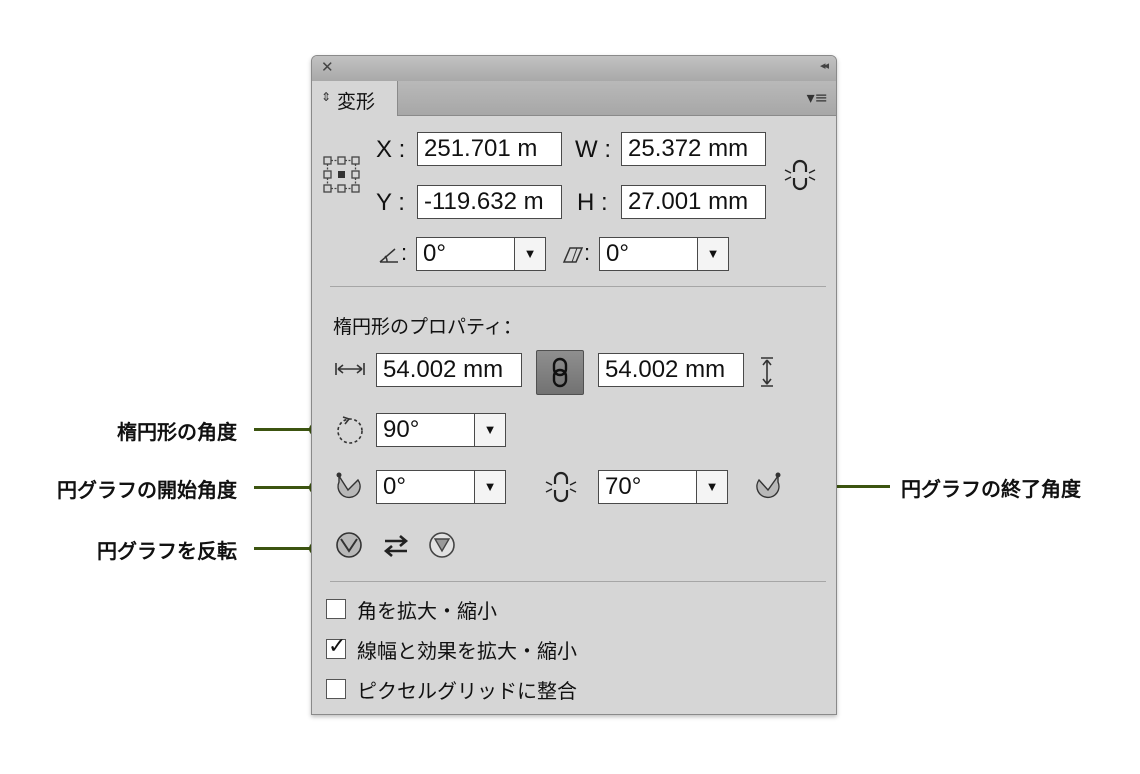  I want to click on rotate-angle-icon, so click(388, 255).